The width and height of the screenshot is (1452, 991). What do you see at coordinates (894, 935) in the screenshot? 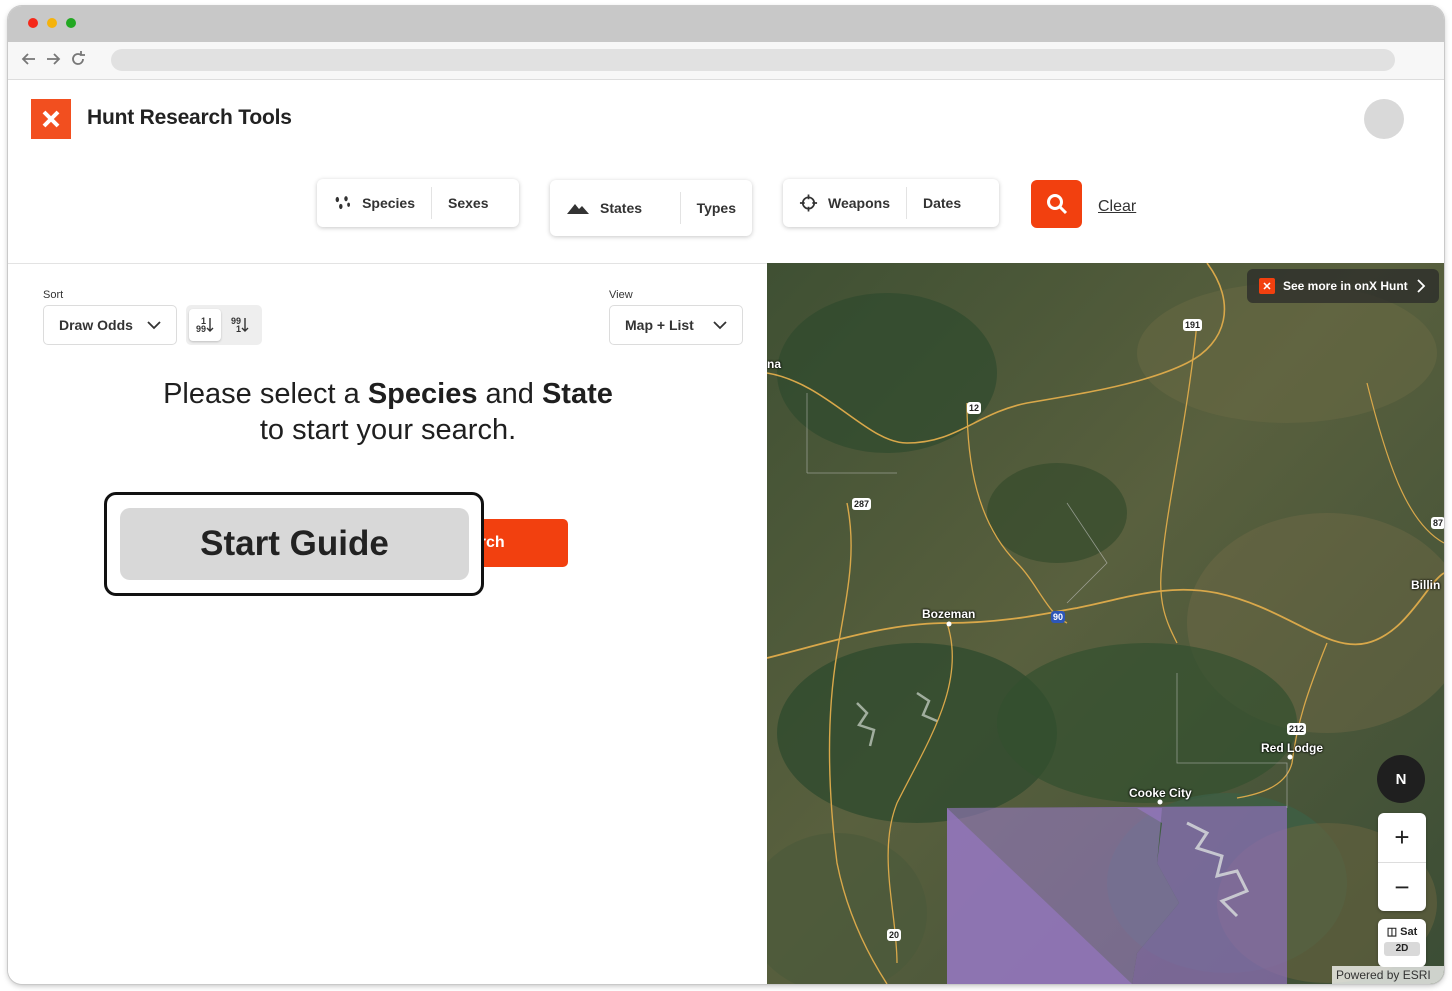
I see `highway-shield: 20` at bounding box center [894, 935].